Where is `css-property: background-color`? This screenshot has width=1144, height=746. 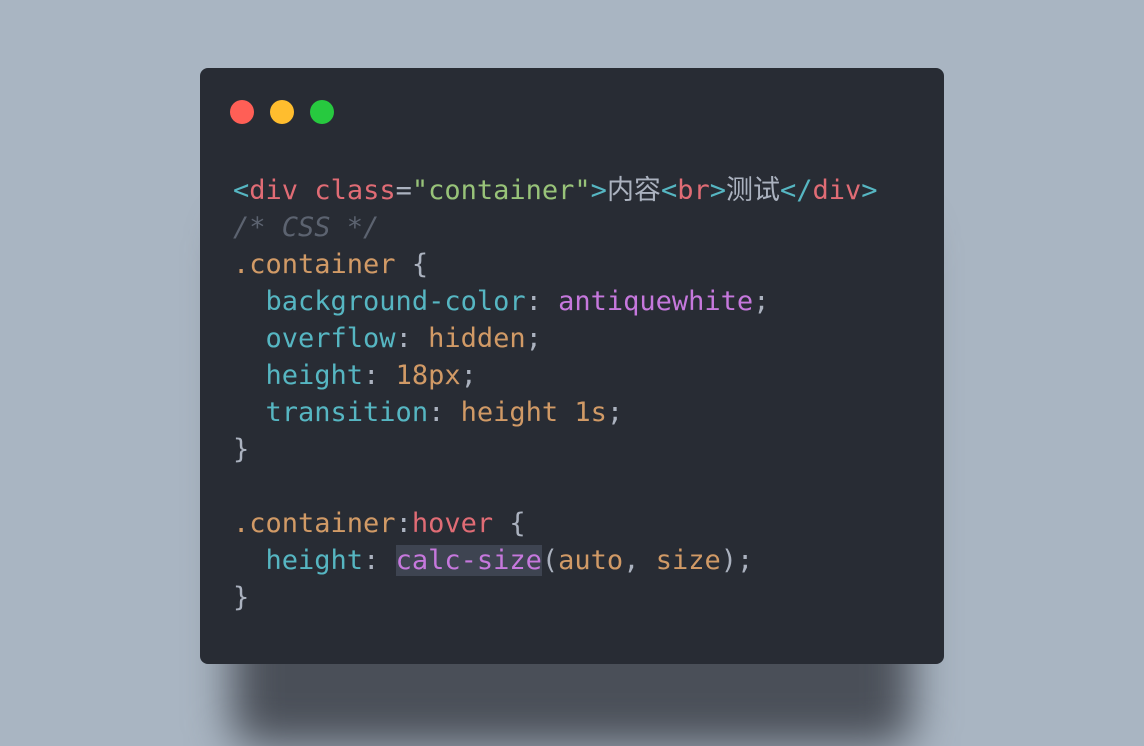 css-property: background-color is located at coordinates (395, 301).